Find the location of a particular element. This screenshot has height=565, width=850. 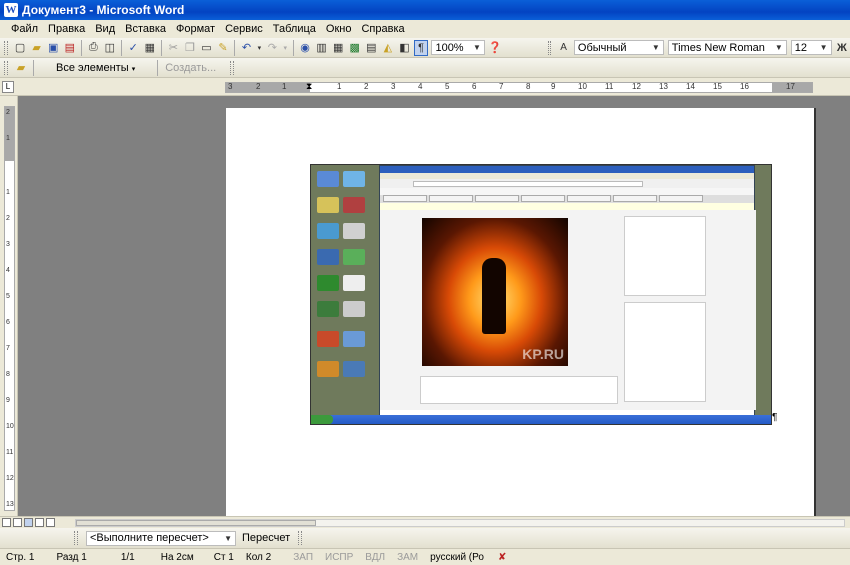

menu-view: Вид is located at coordinates (105, 29).